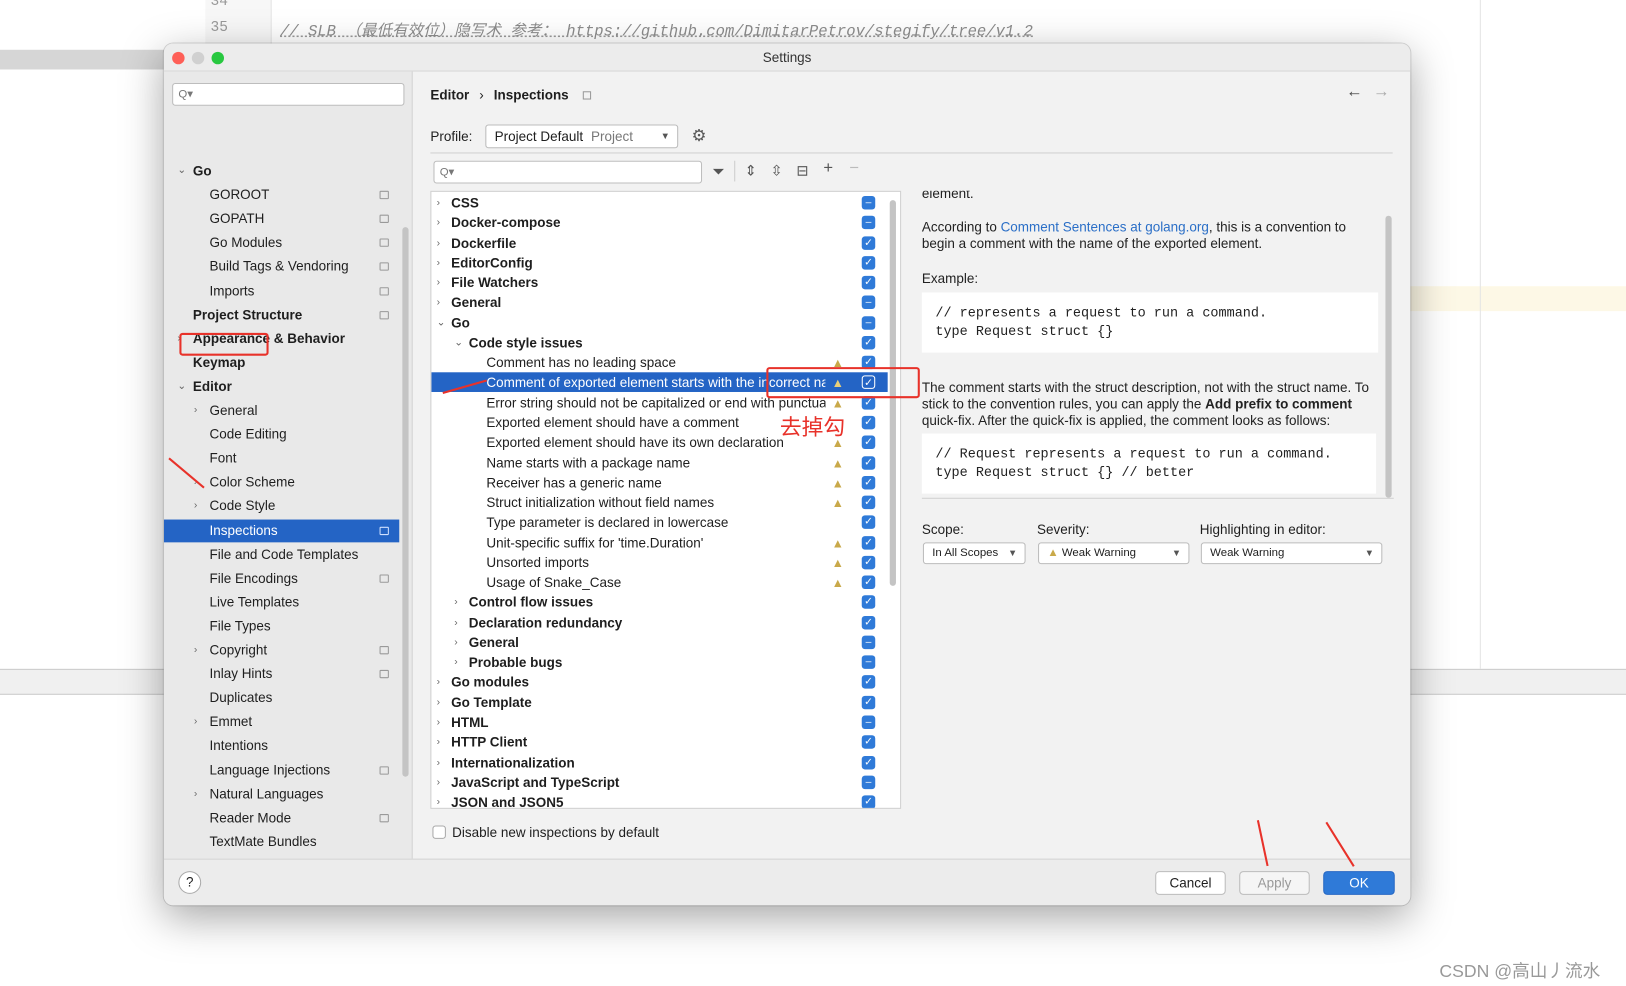  I want to click on minimize-window-button, so click(198, 58).